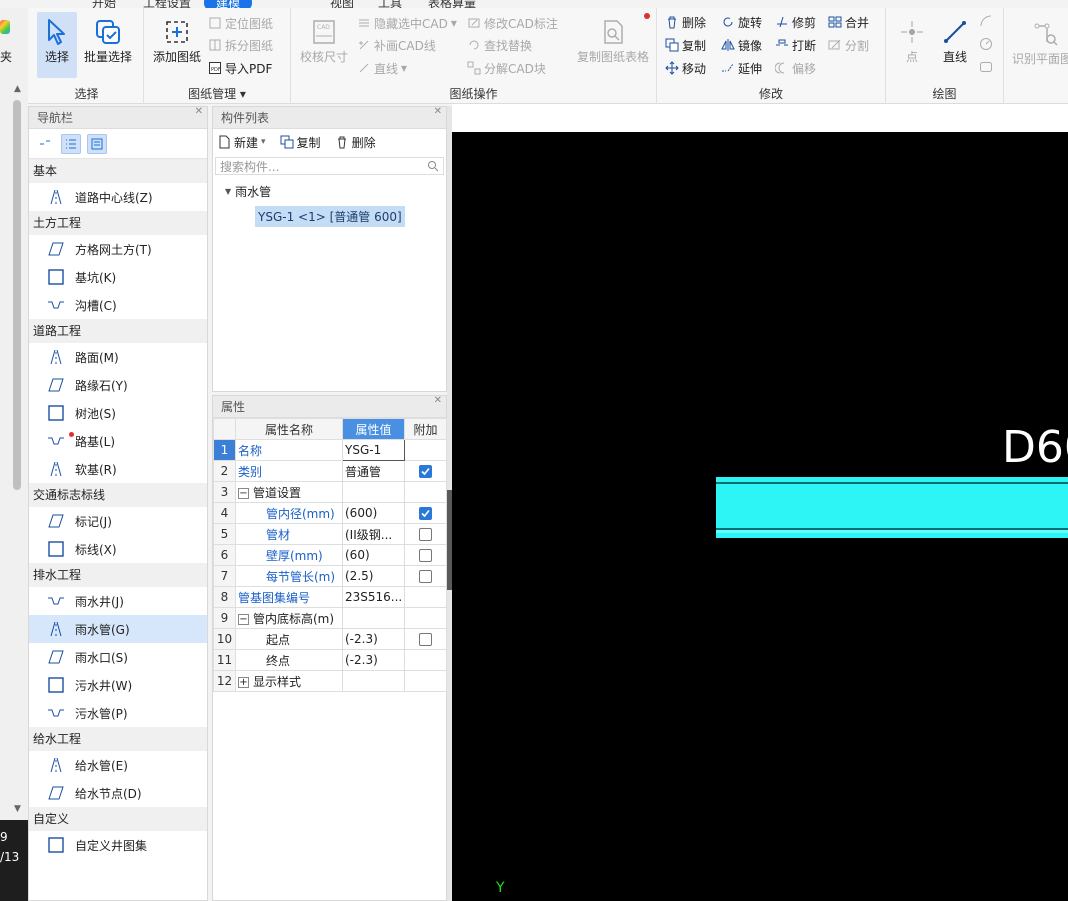 The height and width of the screenshot is (901, 1068). Describe the element at coordinates (396, 45) in the screenshot. I see `fill-cad-line-button: 补画CAD线` at that location.